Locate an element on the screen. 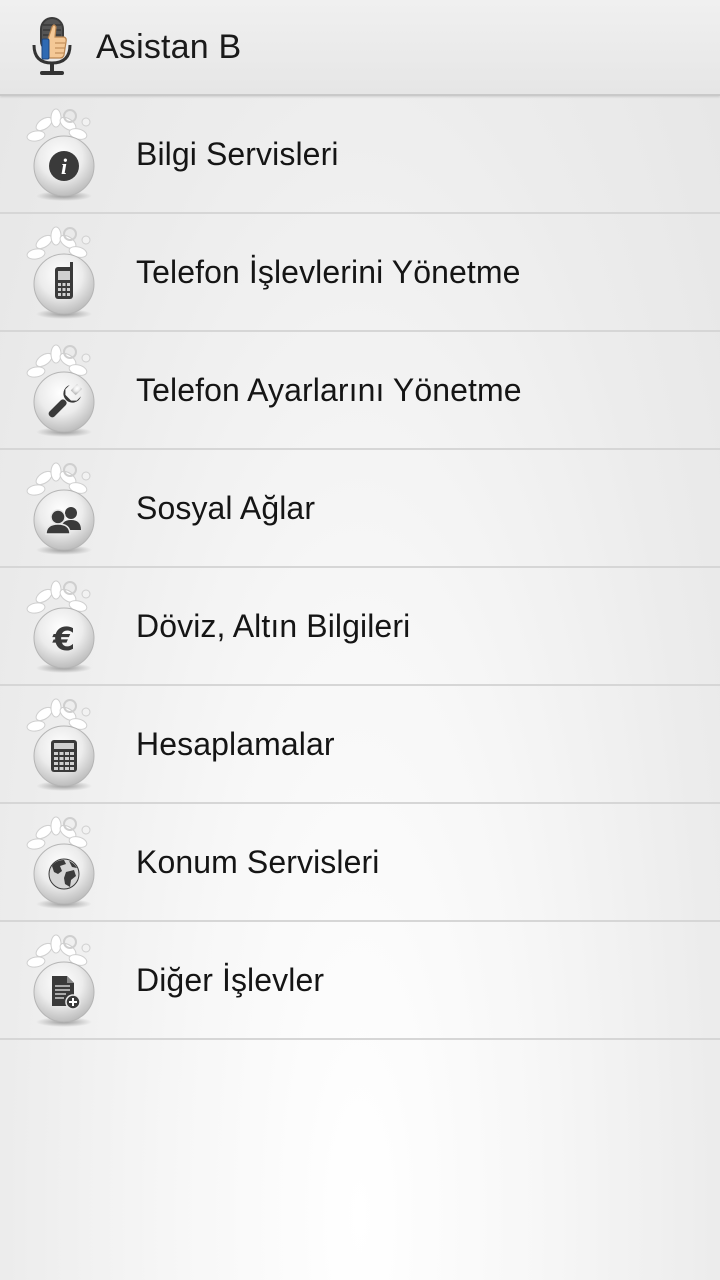 This screenshot has height=1280, width=720. menu-item-label: Döviz, Altın Bilgileri is located at coordinates (273, 625).